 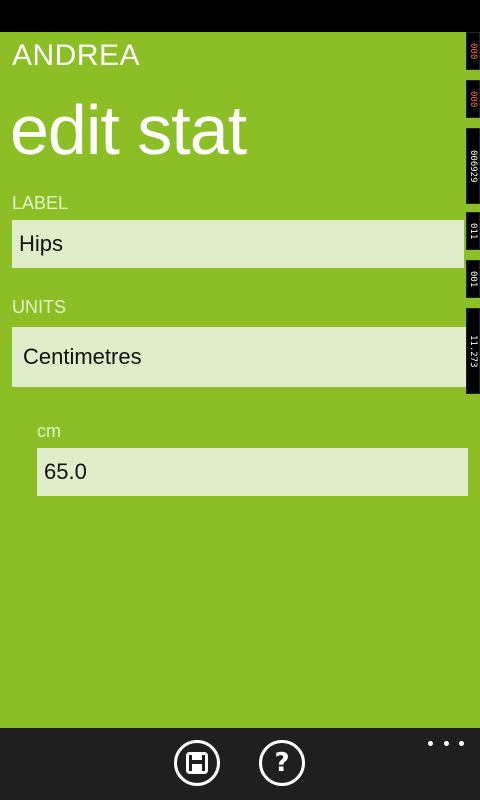 I want to click on status-bar, so click(x=240, y=16).